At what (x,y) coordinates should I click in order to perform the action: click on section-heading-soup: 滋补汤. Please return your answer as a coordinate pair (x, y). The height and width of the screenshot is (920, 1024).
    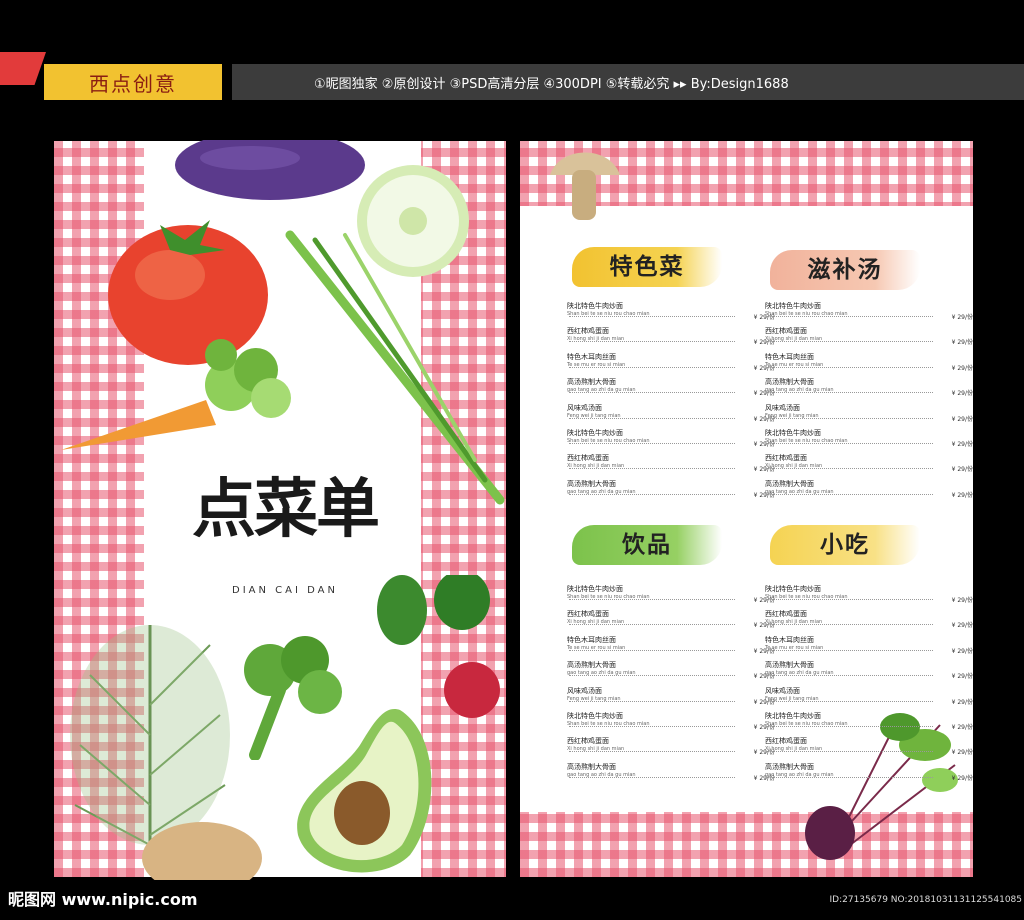
    Looking at the image, I should click on (845, 270).